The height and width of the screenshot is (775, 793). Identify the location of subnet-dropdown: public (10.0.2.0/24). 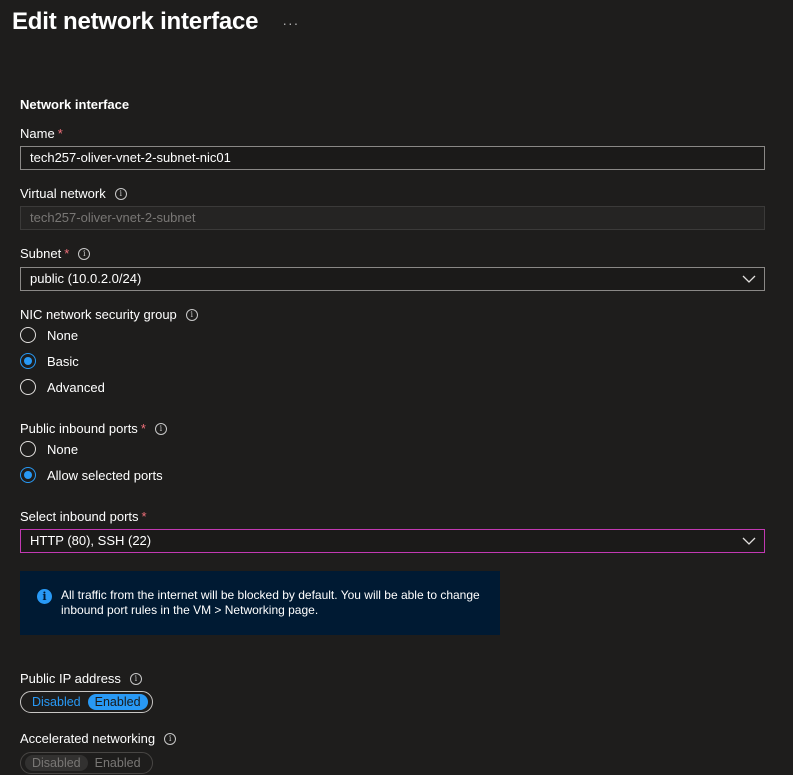
(392, 279).